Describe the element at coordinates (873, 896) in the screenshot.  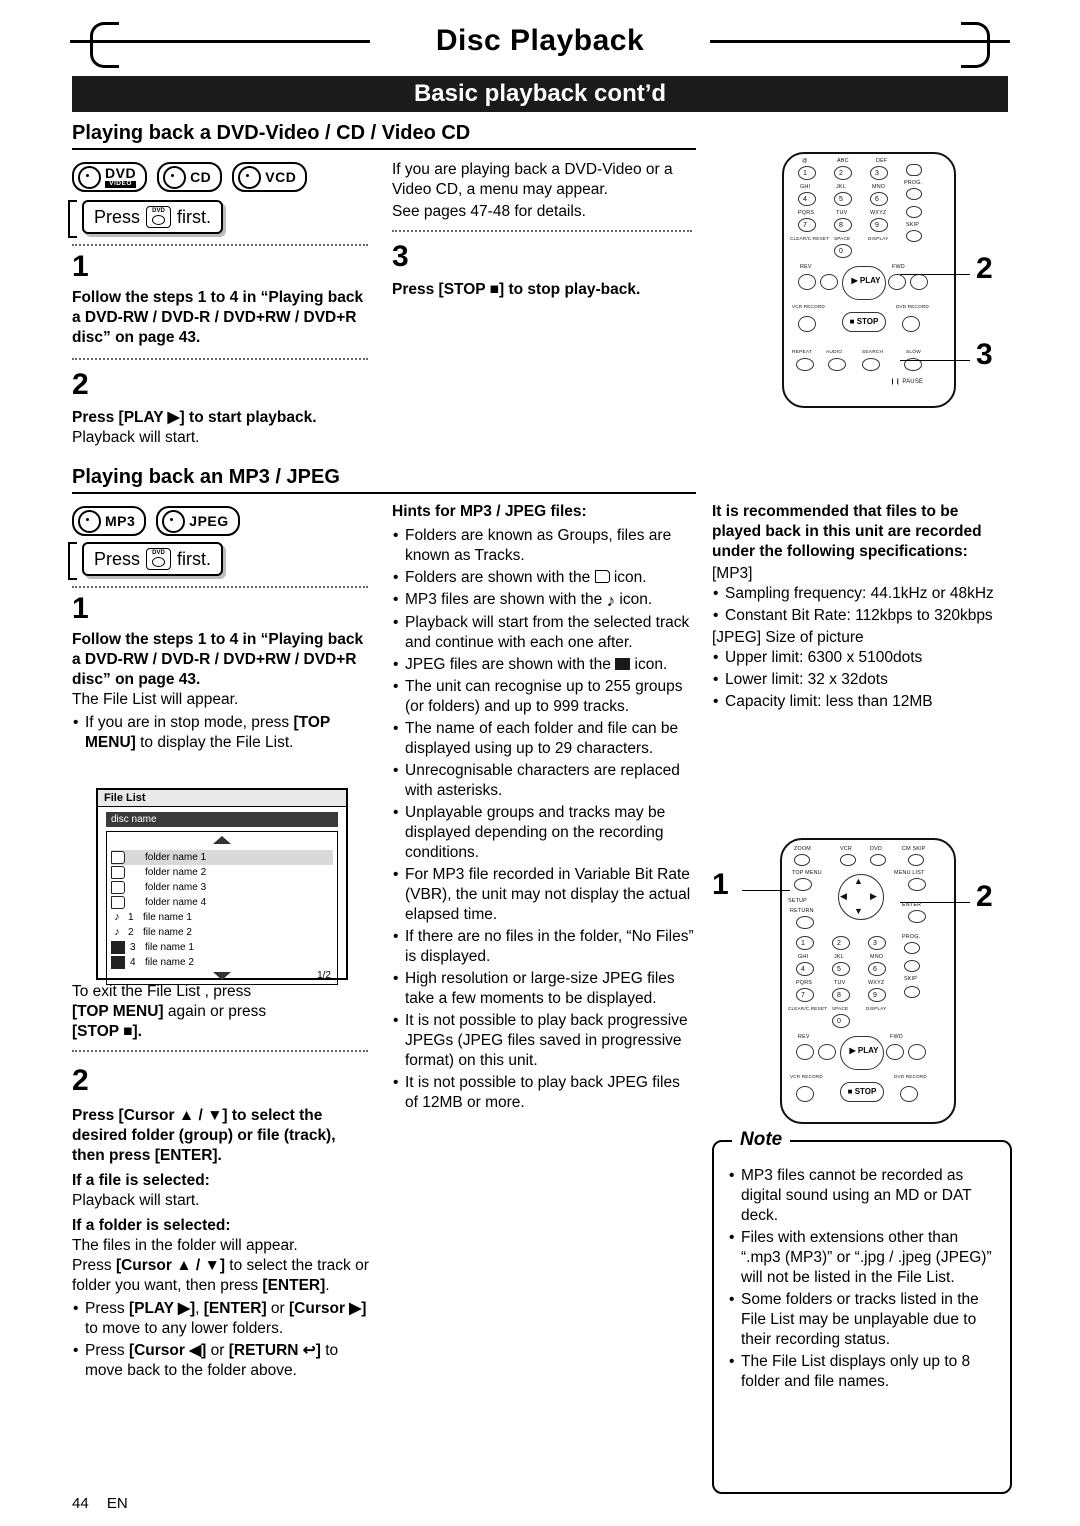
I see `cursor-right-icon: ▶` at that location.